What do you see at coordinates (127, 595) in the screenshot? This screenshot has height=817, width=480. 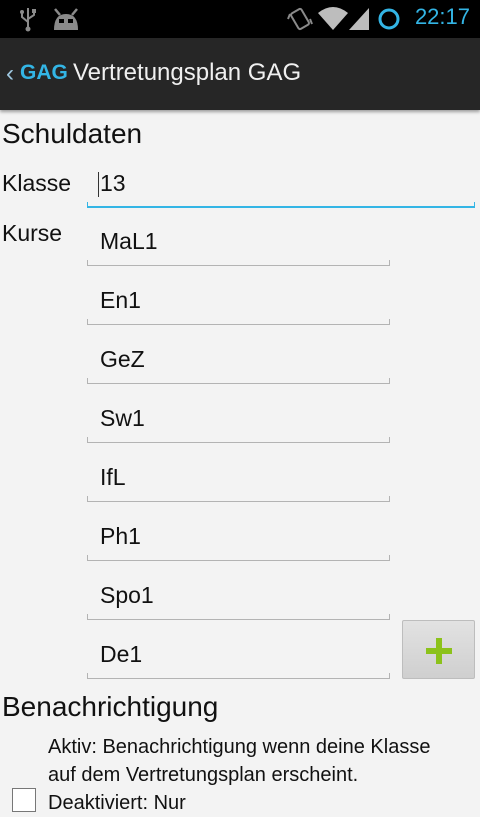 I see `course-input-value: Spo1` at bounding box center [127, 595].